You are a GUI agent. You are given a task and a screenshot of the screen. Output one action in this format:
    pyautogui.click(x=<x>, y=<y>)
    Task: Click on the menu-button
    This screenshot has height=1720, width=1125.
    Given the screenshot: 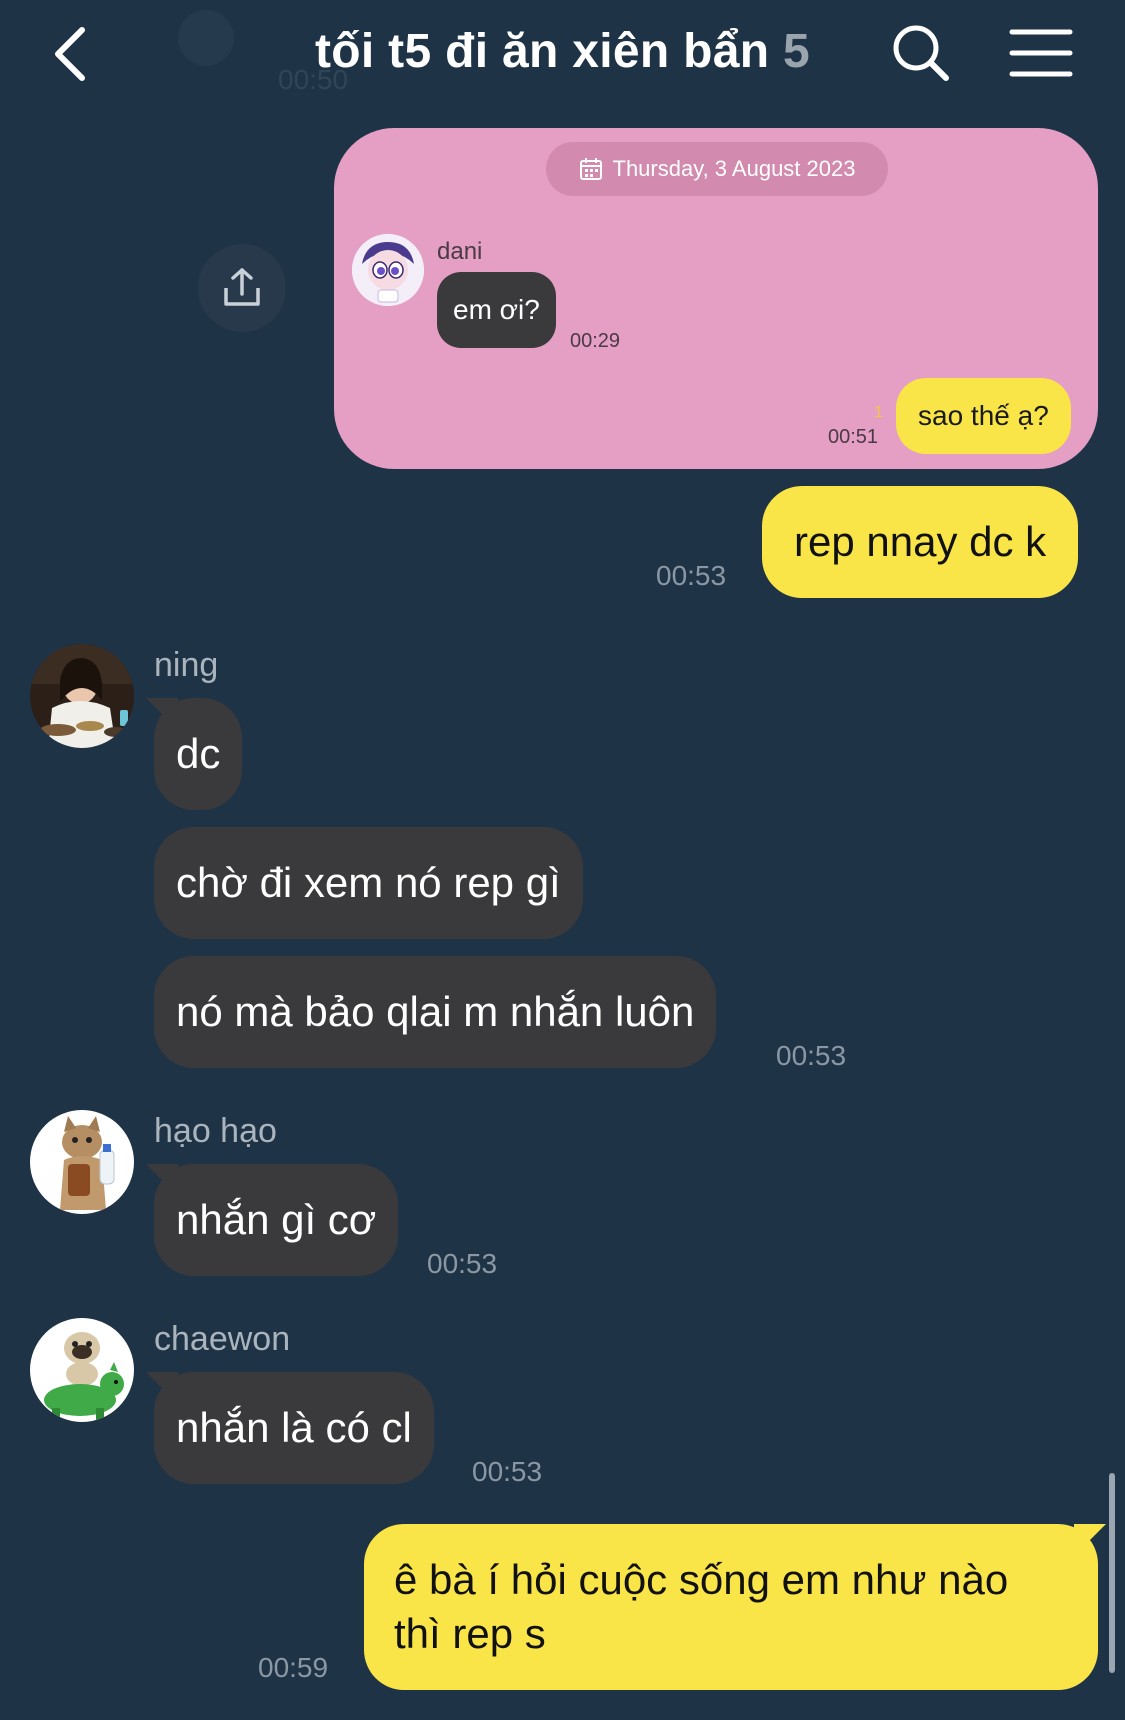 What is the action you would take?
    pyautogui.click(x=1041, y=53)
    